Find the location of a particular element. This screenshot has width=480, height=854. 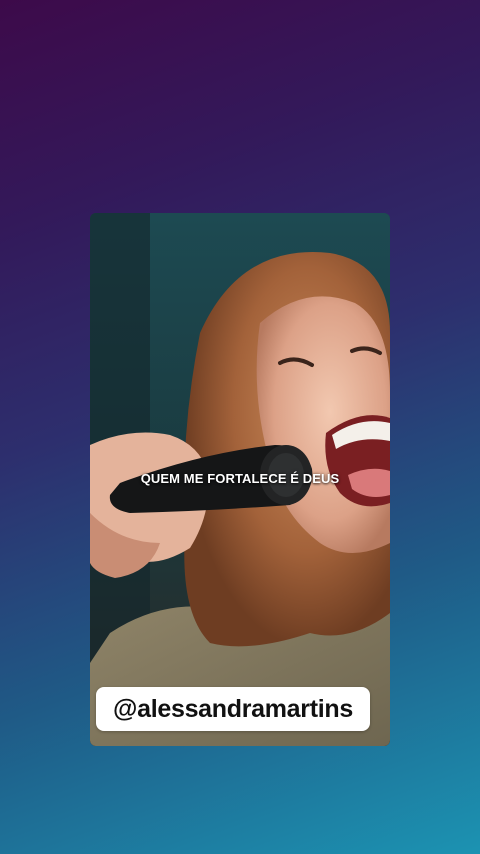

mention-username: @alessandramartins is located at coordinates (233, 708).